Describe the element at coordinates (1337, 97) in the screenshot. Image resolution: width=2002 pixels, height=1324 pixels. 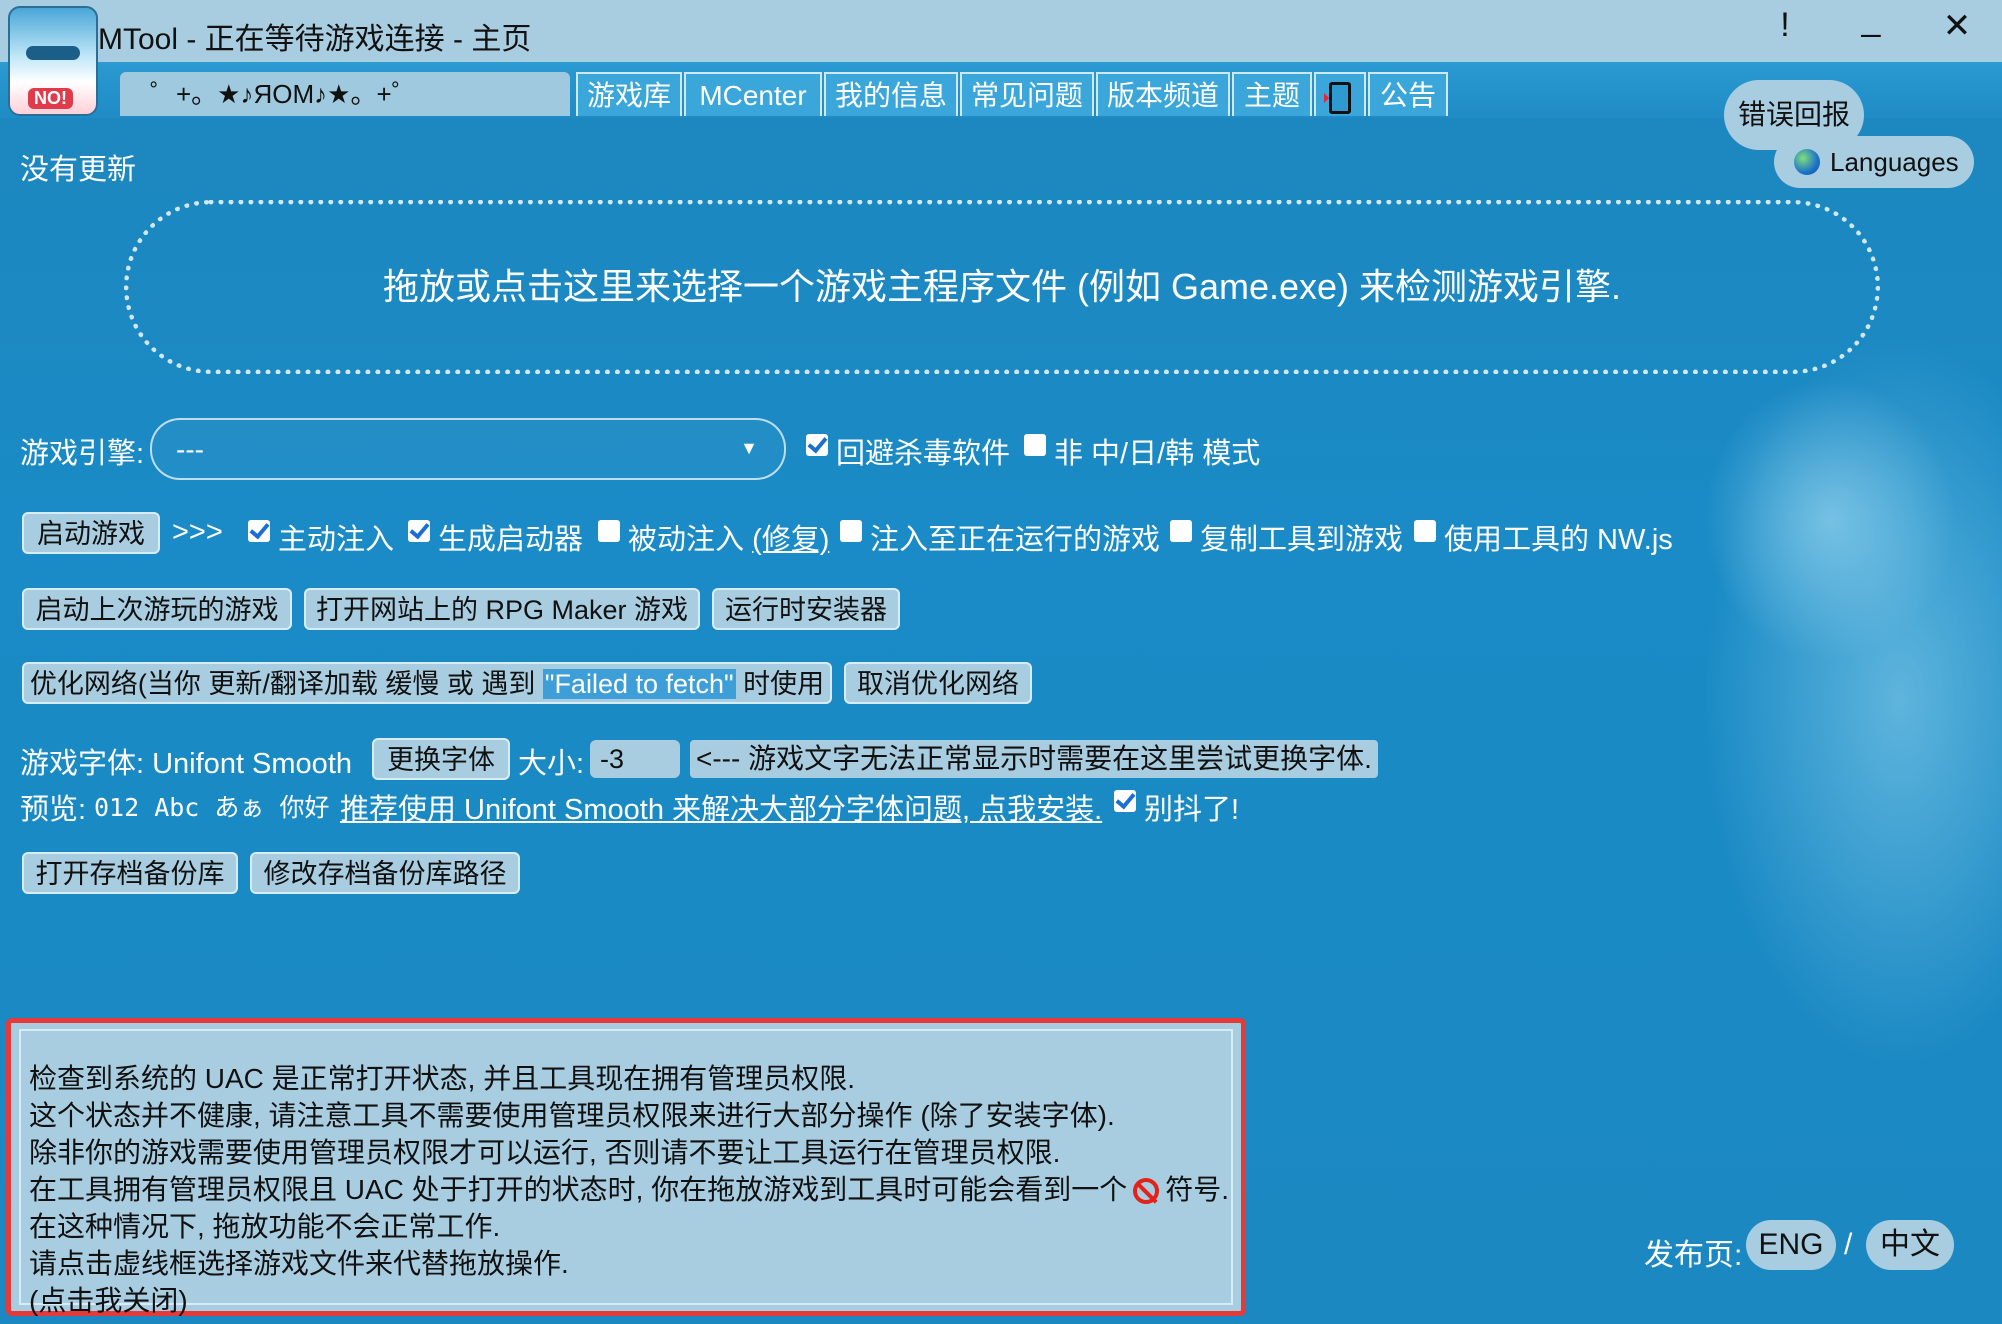
I see `mobile-icon` at that location.